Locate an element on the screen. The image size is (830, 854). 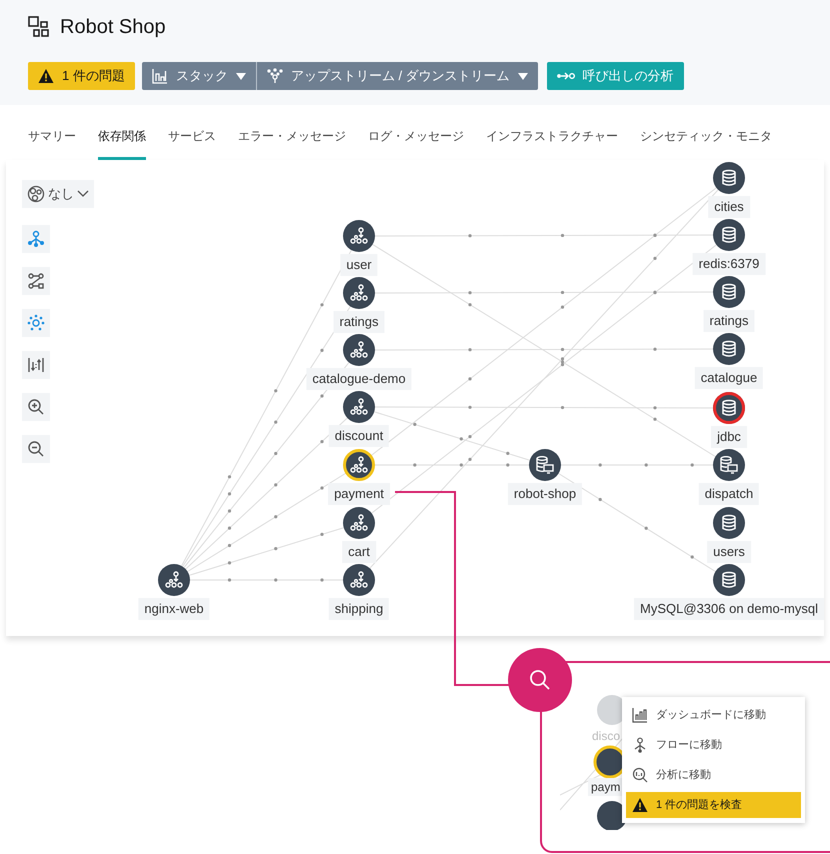
zoom-in-icon is located at coordinates (36, 407).